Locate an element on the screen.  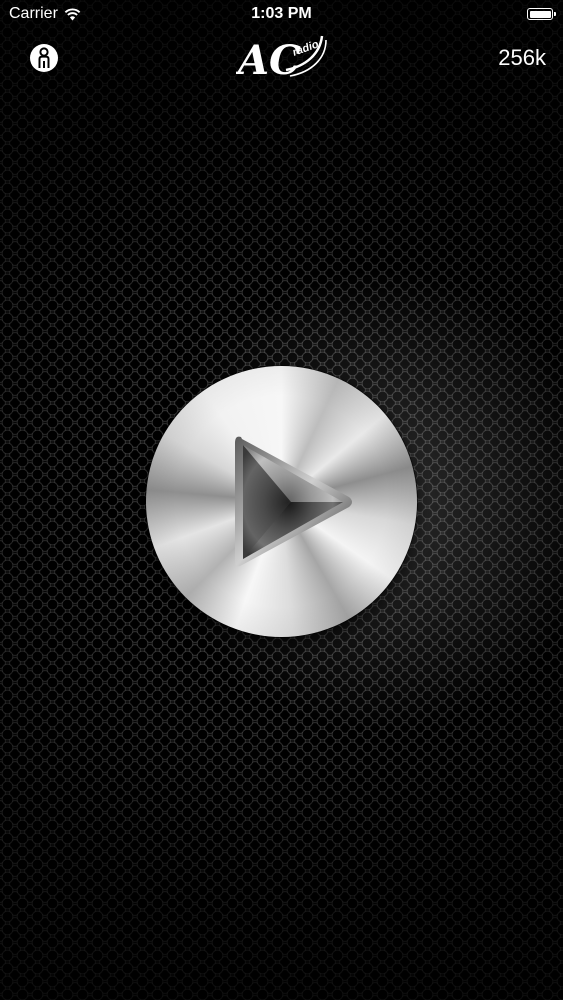
user-button is located at coordinates (44, 58).